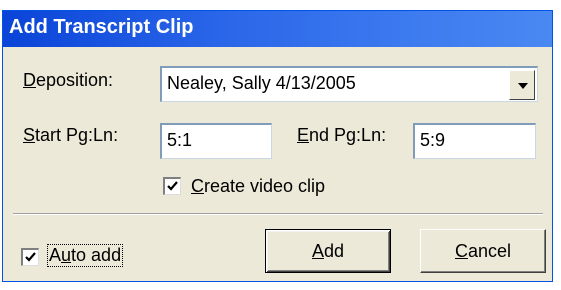 The image size is (561, 290). I want to click on add-button: Add, so click(328, 251).